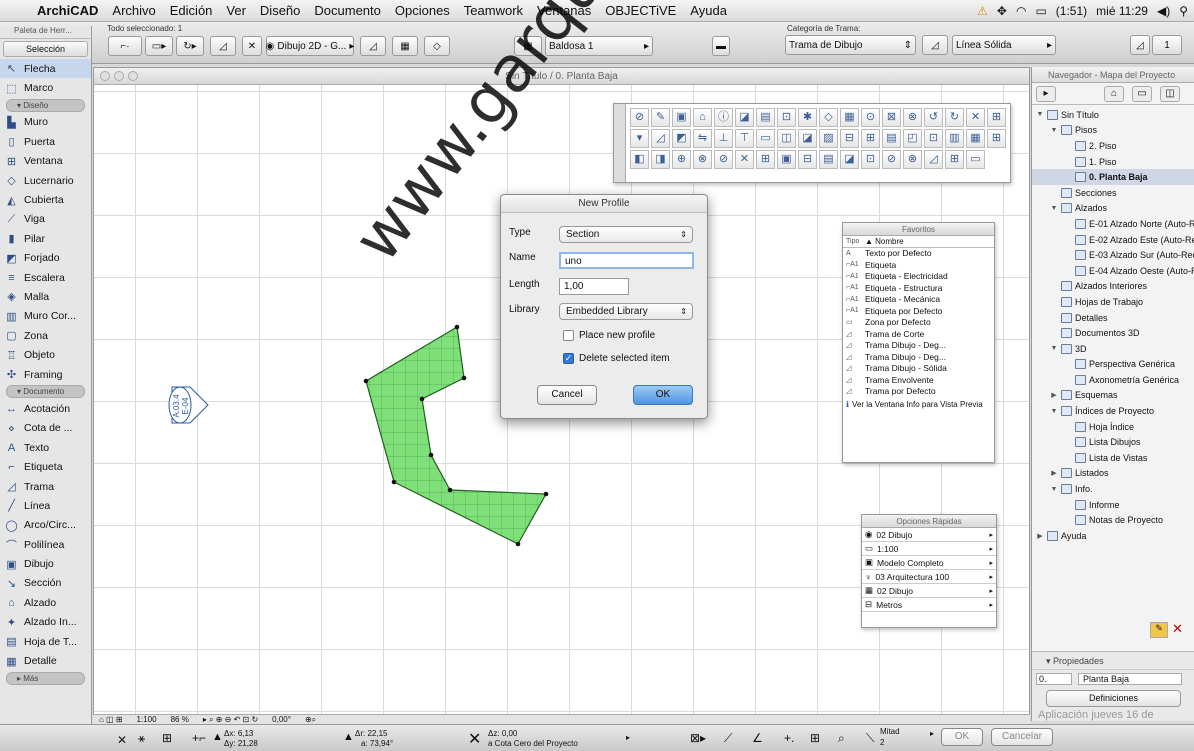 The image size is (1194, 751). What do you see at coordinates (1113, 162) in the screenshot?
I see `navigator-item: 1. Piso` at bounding box center [1113, 162].